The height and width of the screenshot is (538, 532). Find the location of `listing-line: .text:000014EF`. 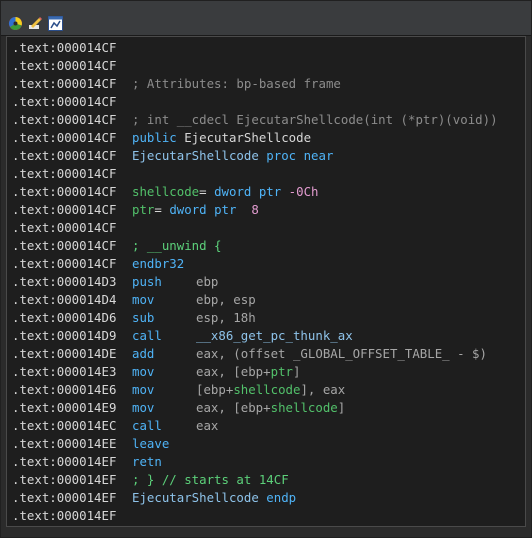

listing-line: .text:000014EF is located at coordinates (64, 516).